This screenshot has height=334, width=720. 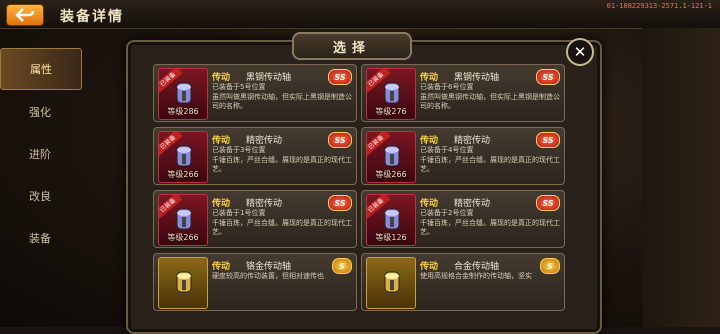 I want to click on equipment-name: 铬金传动轴, so click(x=269, y=267).